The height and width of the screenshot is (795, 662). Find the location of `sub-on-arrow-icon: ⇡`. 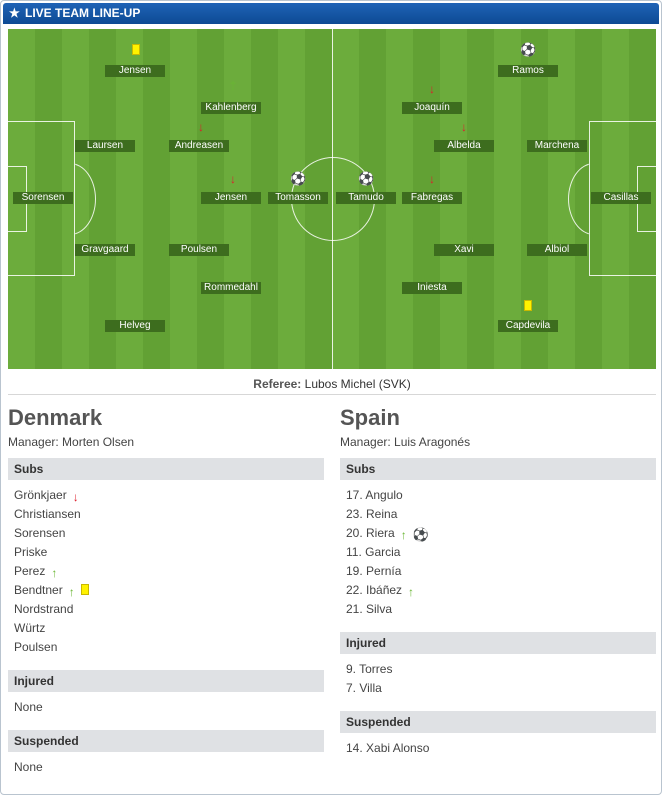

sub-on-arrow-icon: ⇡ is located at coordinates (233, 86).